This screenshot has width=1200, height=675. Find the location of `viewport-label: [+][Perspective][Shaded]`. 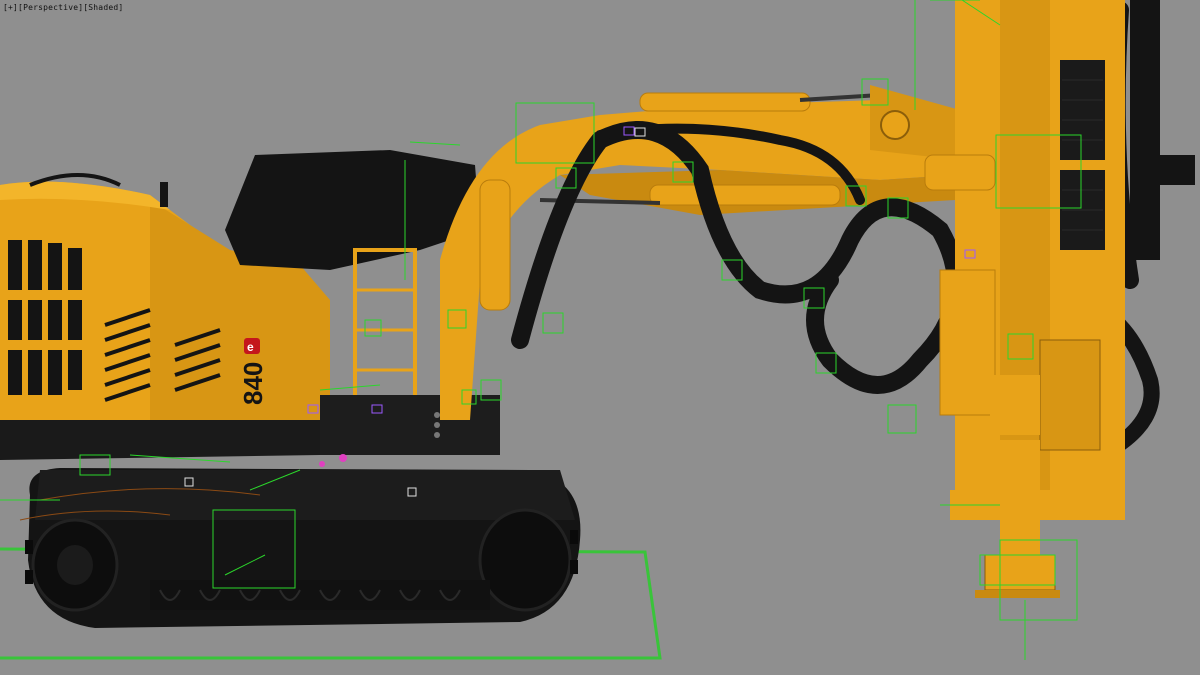

viewport-label: [+][Perspective][Shaded] is located at coordinates (63, 7).